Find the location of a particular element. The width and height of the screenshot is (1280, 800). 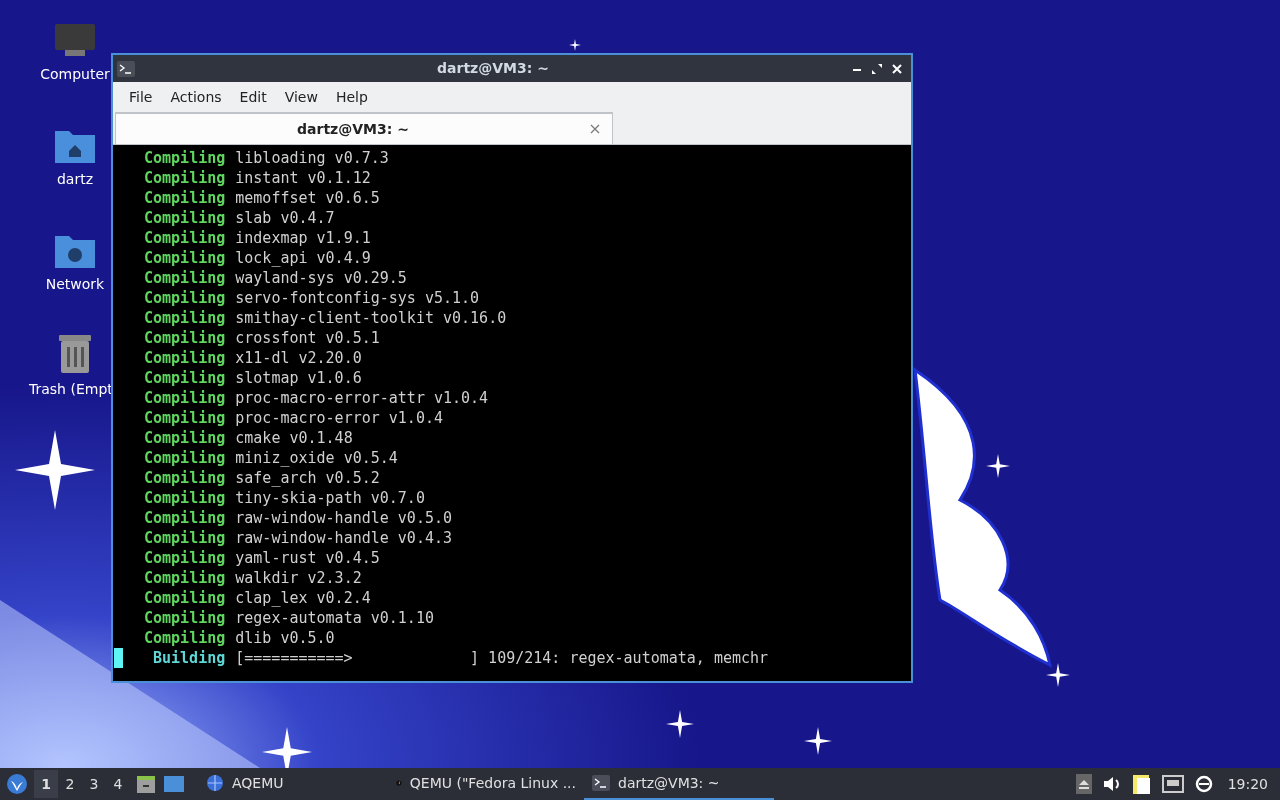

building-label: Building is located at coordinates (189, 658).